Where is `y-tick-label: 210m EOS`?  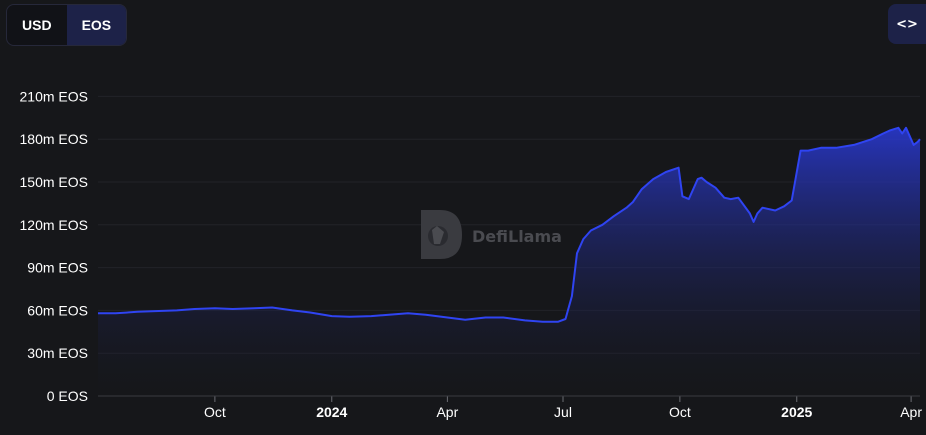 y-tick-label: 210m EOS is located at coordinates (54, 96).